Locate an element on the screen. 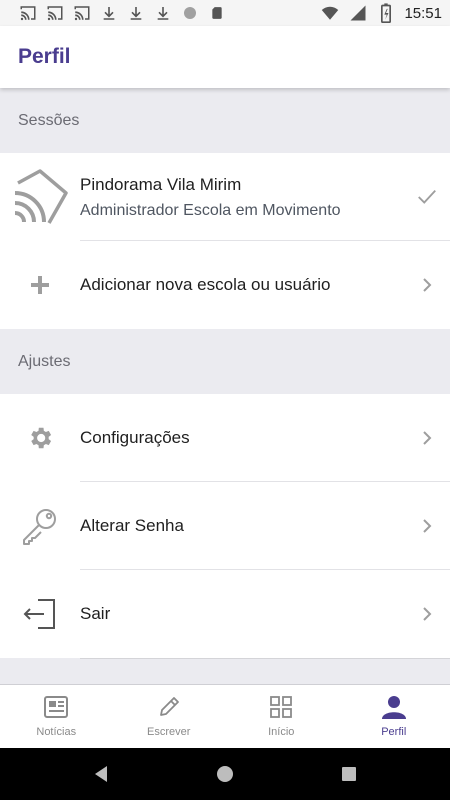  tab-escrever: Escrever is located at coordinates (169, 716).